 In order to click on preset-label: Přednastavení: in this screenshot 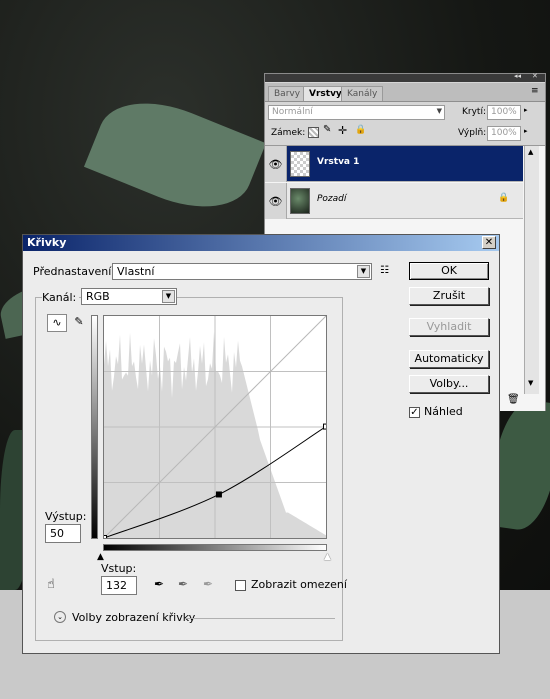, I will do `click(74, 271)`.